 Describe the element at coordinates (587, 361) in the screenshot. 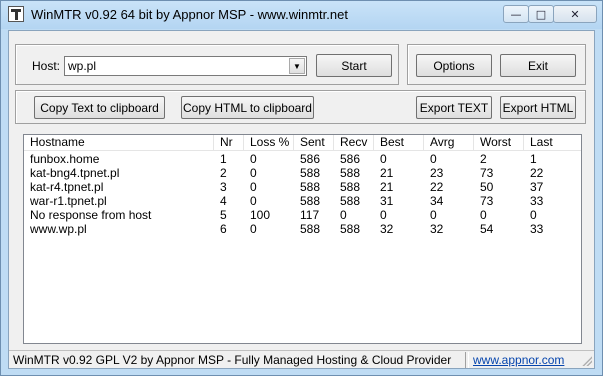

I see `resize-grip-icon` at that location.